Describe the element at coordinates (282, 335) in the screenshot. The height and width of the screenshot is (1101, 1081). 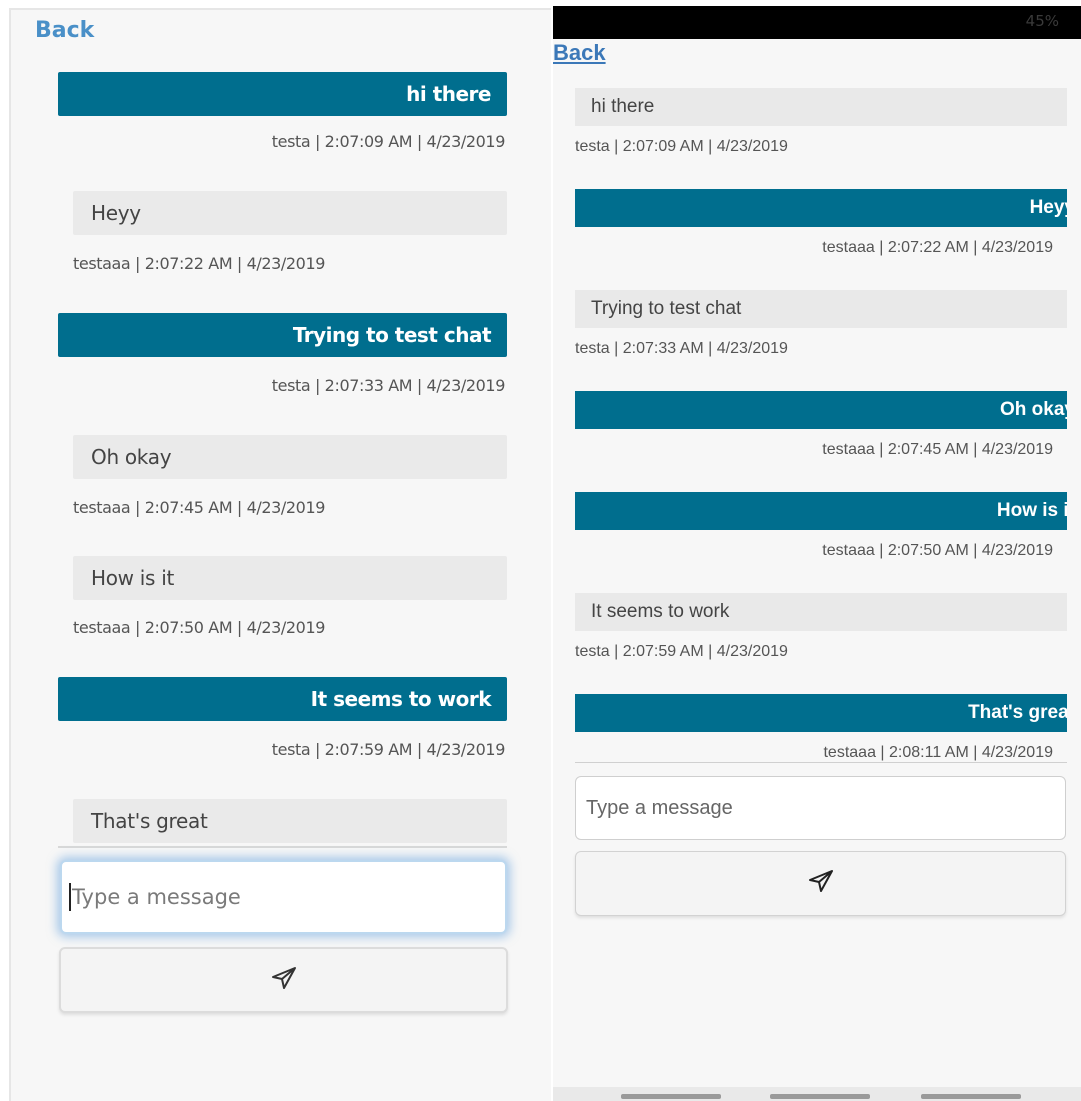
I see `sent-message-bubble: Trying to test chat` at that location.